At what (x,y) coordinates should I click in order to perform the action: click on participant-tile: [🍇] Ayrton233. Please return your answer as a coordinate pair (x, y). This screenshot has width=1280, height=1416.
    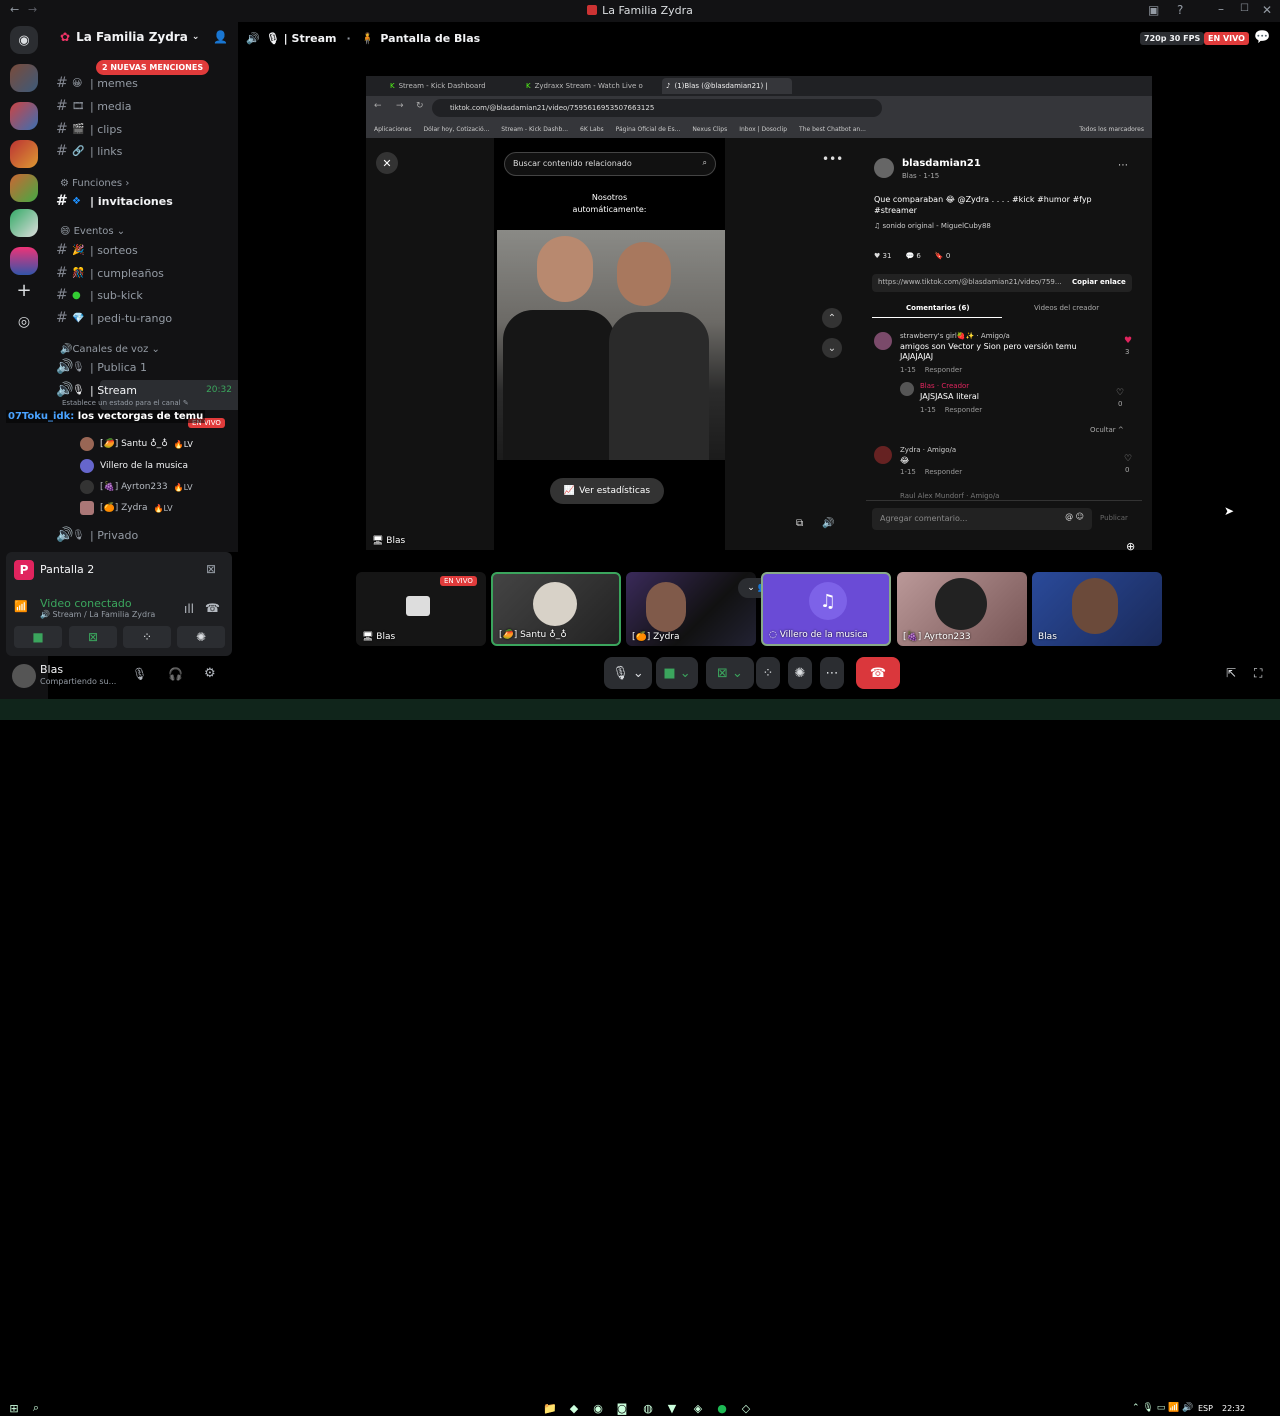
    Looking at the image, I should click on (962, 609).